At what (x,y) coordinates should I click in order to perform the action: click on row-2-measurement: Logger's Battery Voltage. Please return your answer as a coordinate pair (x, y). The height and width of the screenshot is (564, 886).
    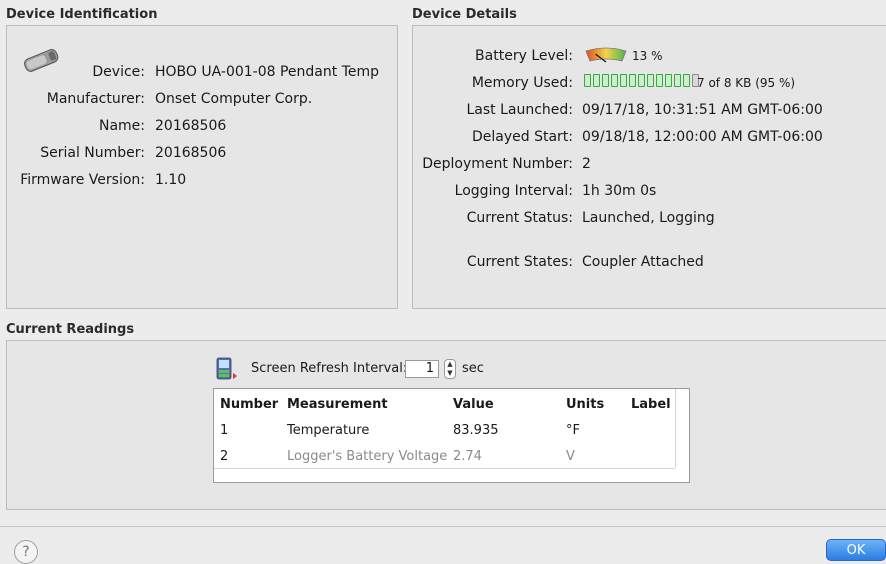
    Looking at the image, I should click on (367, 456).